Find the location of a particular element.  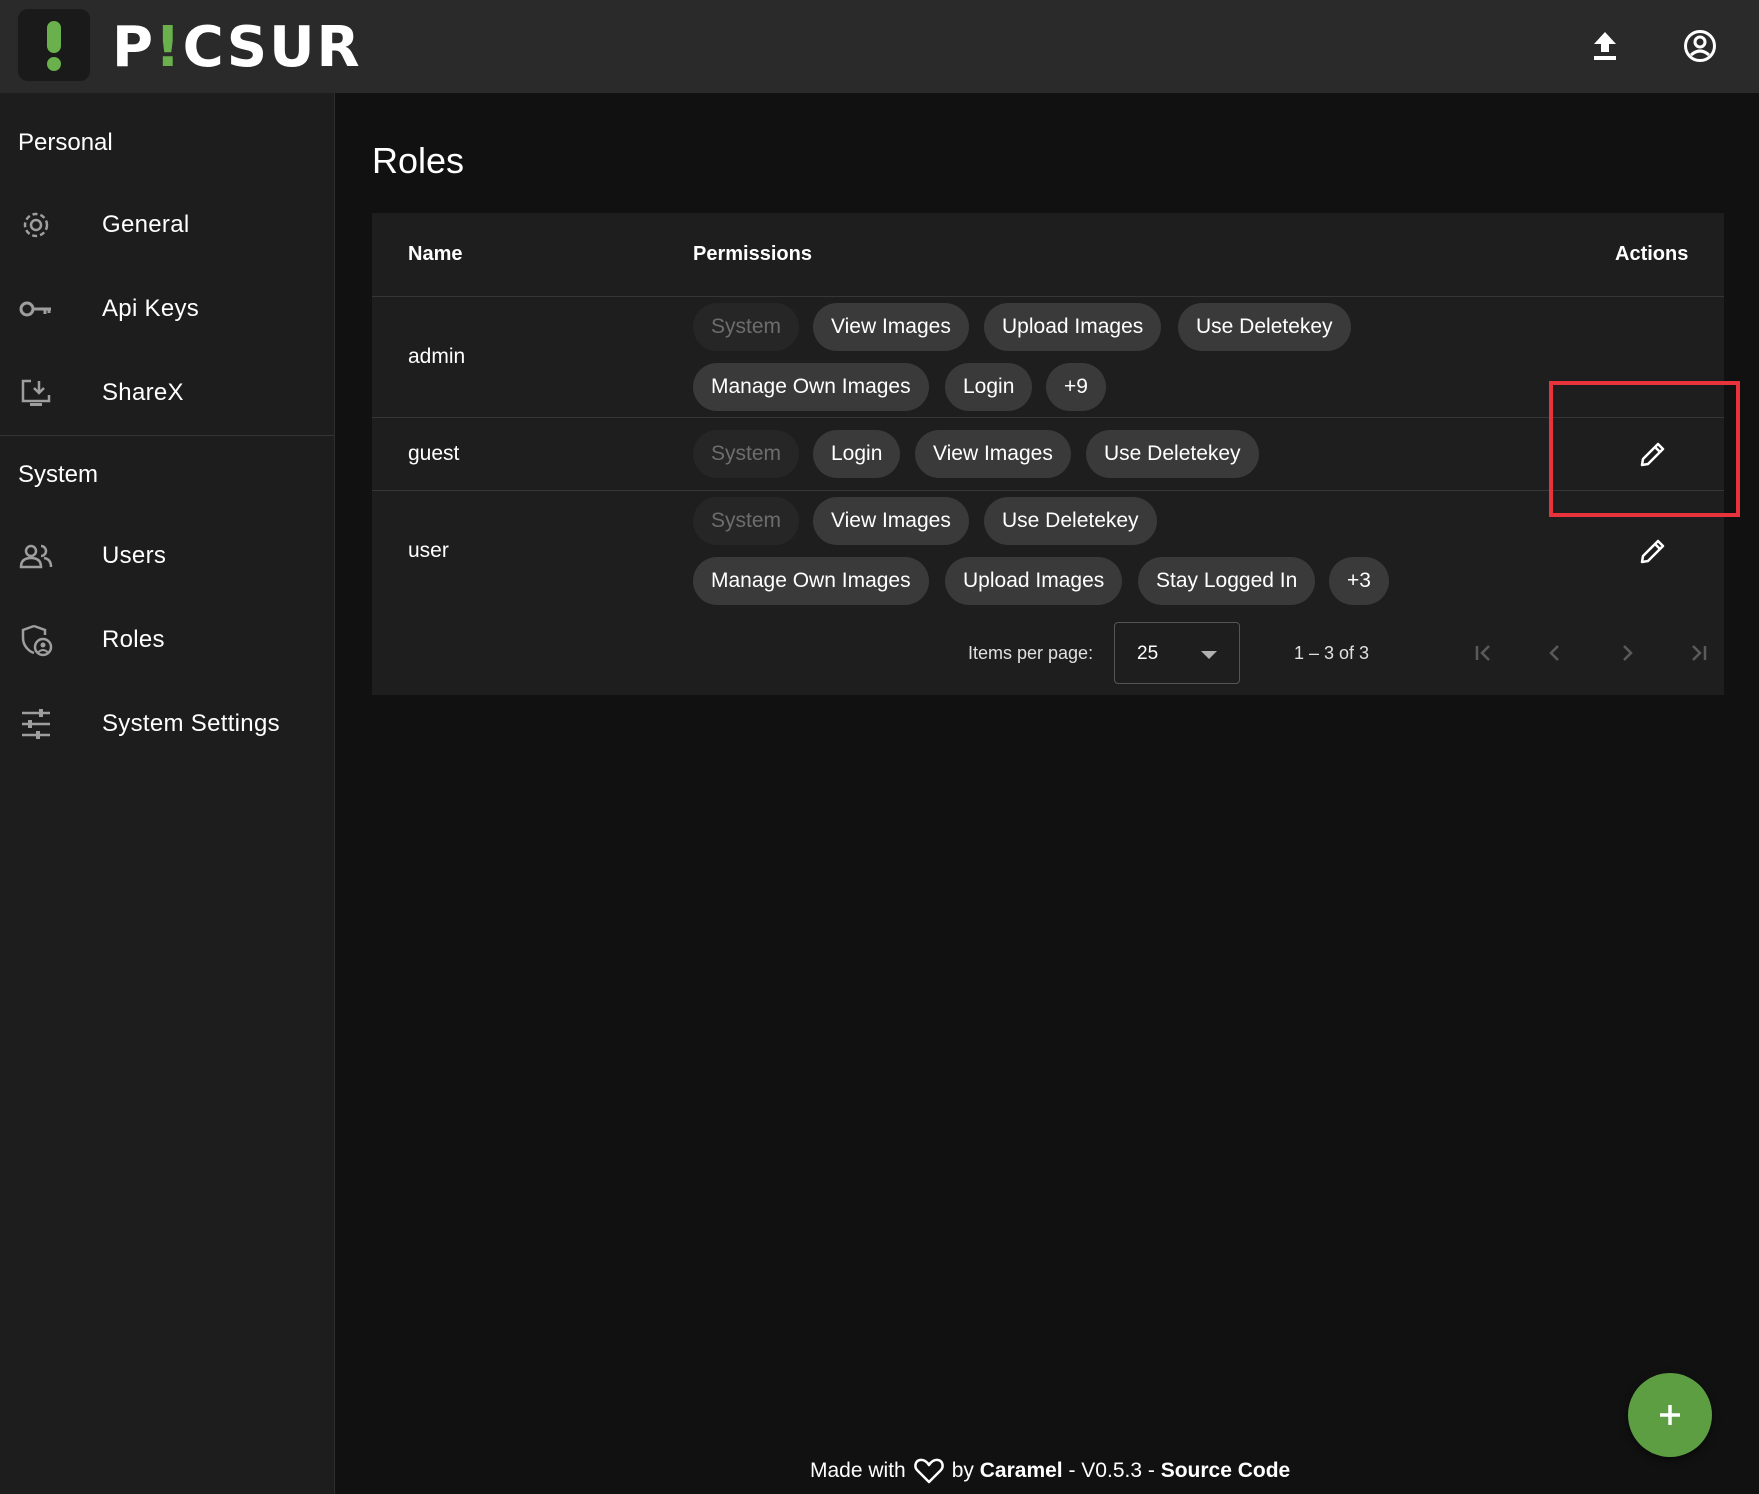

chevron-left-icon is located at coordinates (1554, 653).